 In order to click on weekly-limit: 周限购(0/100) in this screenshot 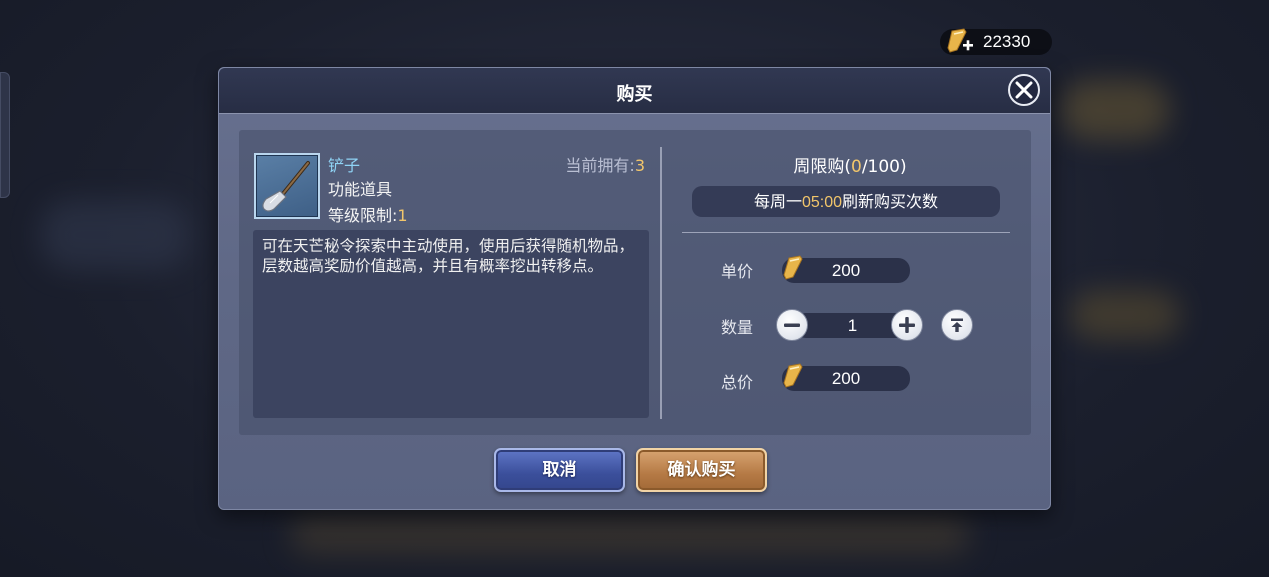, I will do `click(850, 164)`.